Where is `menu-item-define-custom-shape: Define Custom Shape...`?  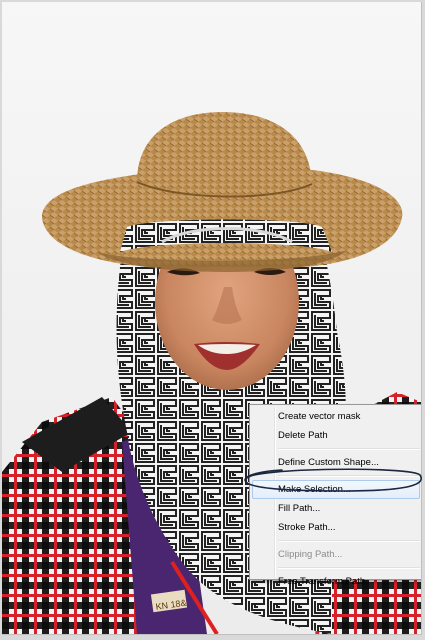 menu-item-define-custom-shape: Define Custom Shape... is located at coordinates (335, 462).